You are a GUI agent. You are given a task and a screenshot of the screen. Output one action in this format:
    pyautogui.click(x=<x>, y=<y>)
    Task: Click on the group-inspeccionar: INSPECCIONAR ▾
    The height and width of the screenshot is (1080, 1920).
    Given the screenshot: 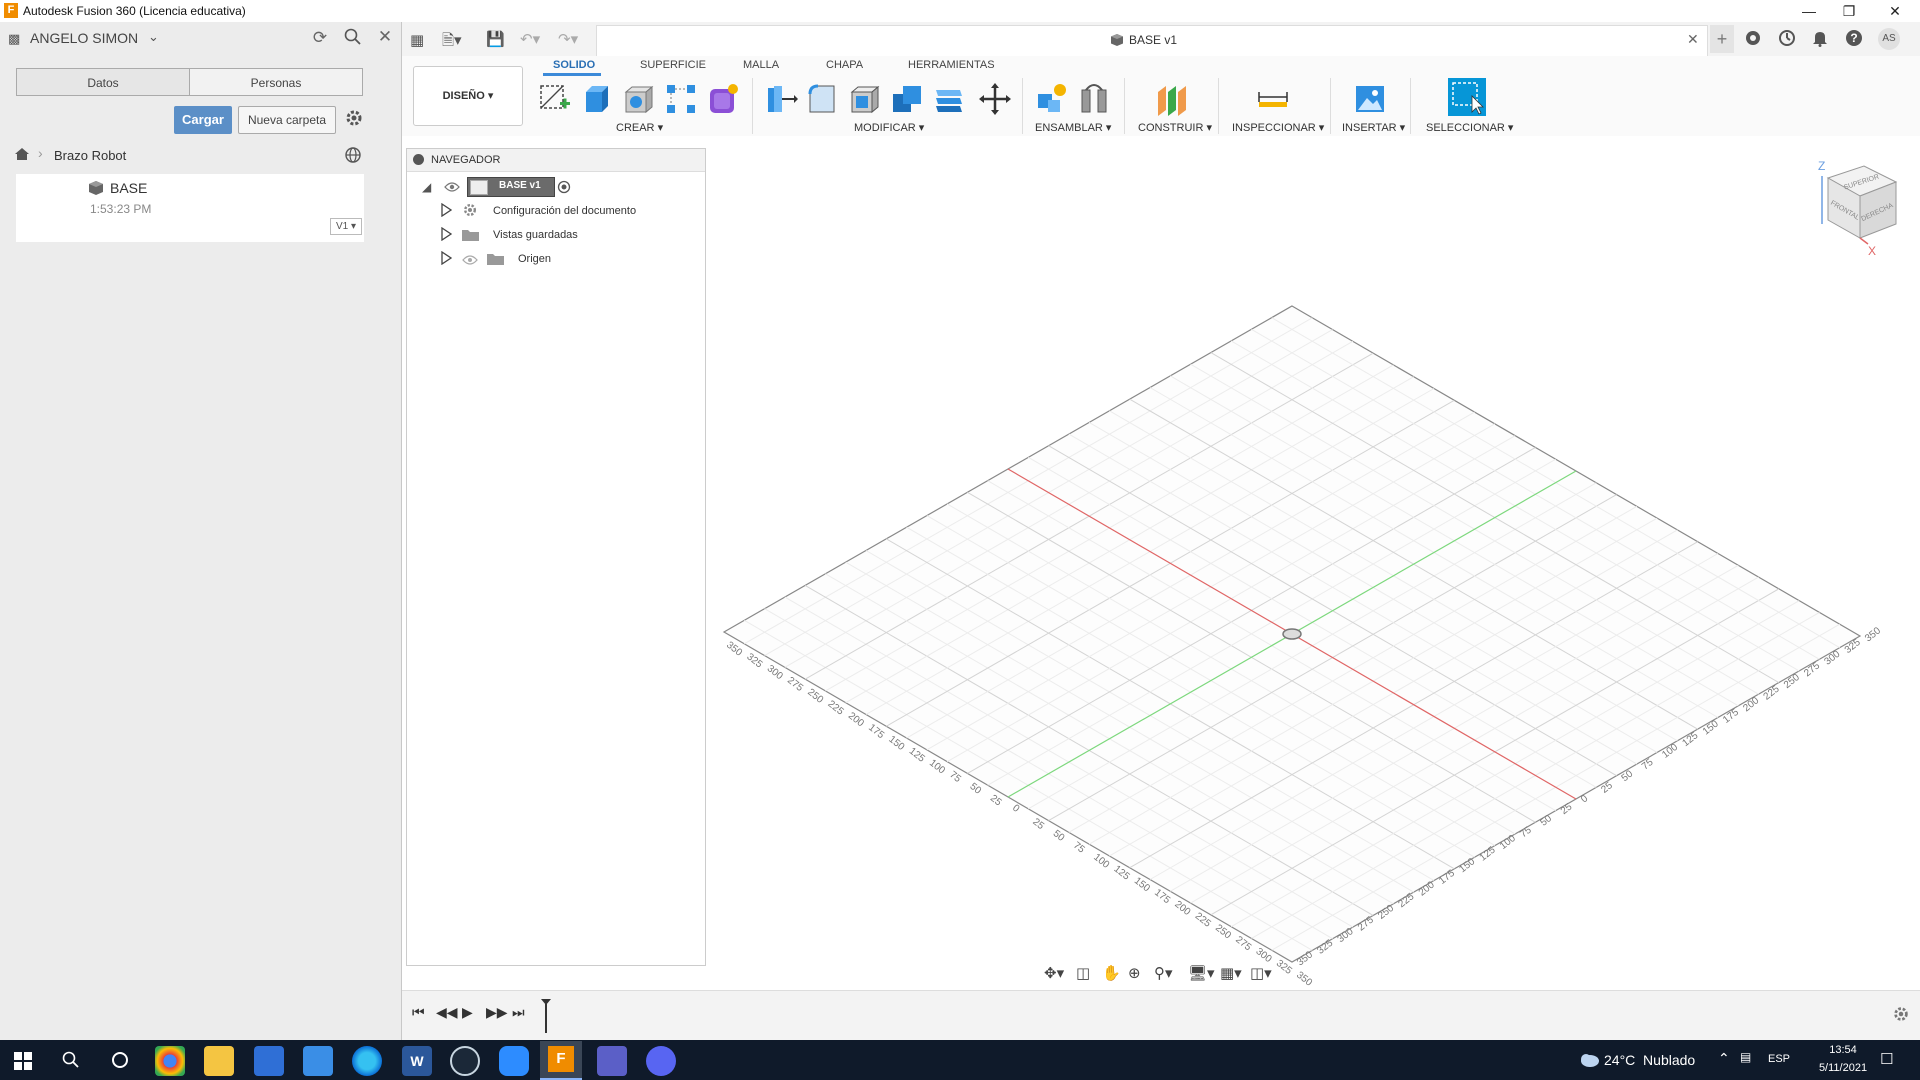 What is the action you would take?
    pyautogui.click(x=1278, y=127)
    